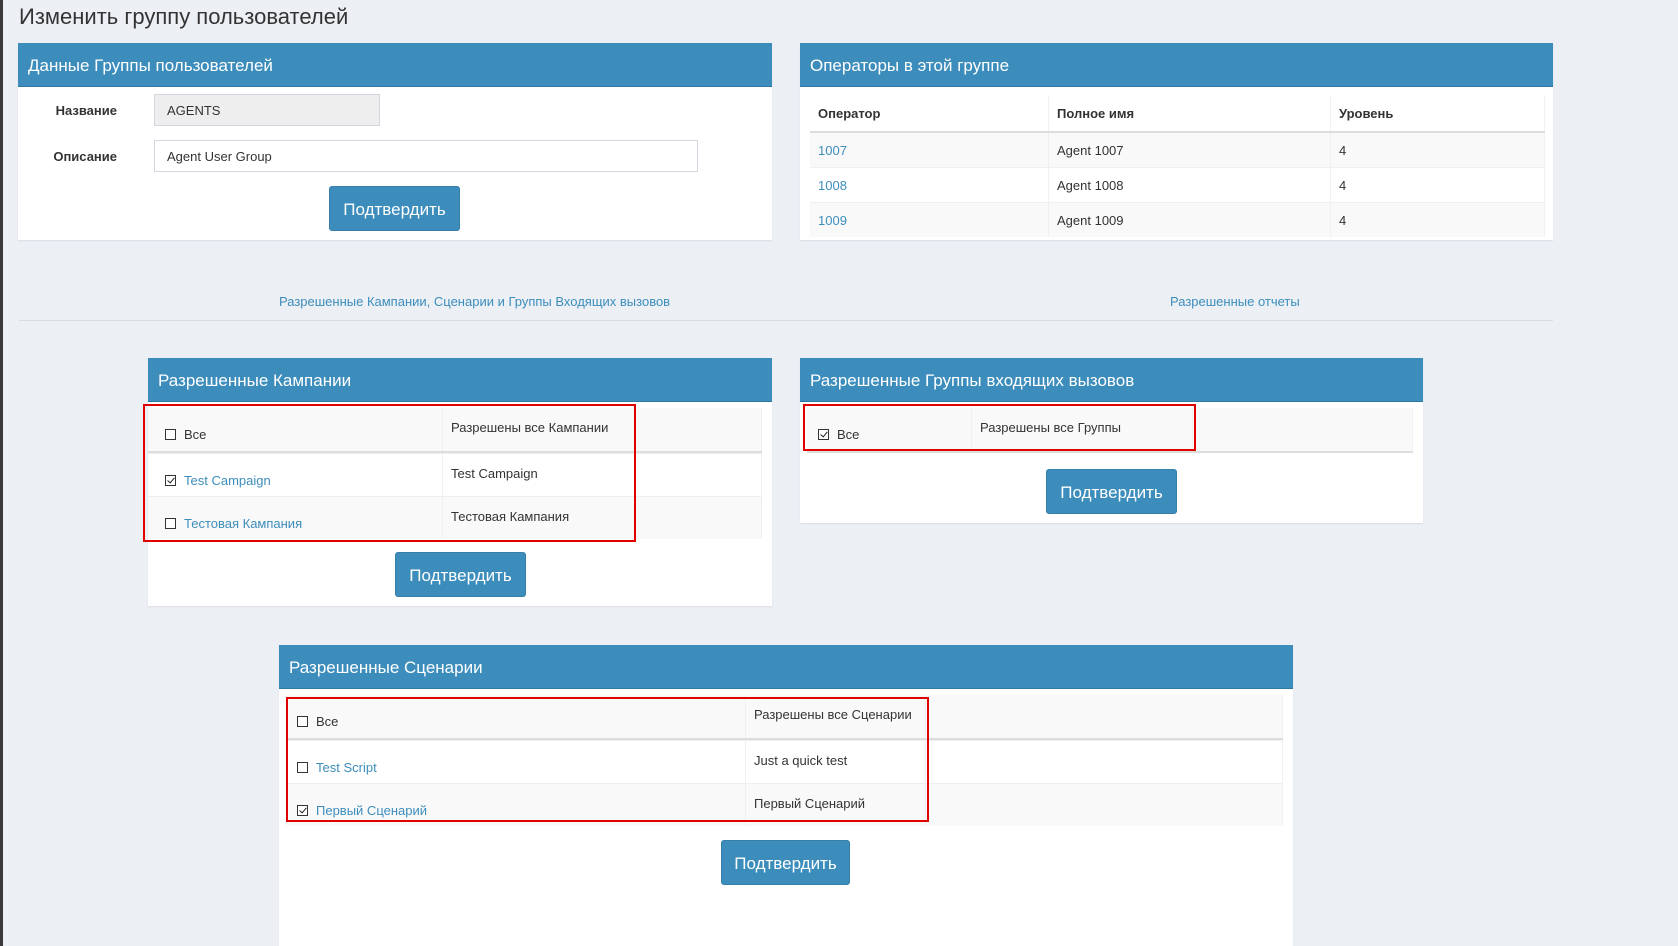 This screenshot has height=946, width=1678. Describe the element at coordinates (1189, 185) in the screenshot. I see `operator-full-name: Agent 1008` at that location.